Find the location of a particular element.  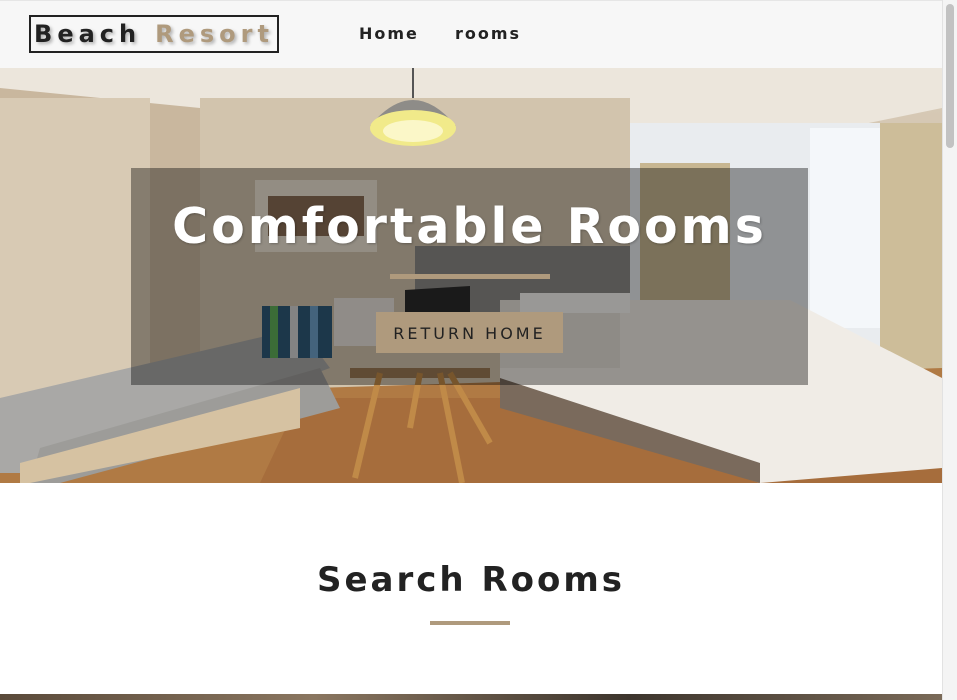

logo-word-beach: Beach is located at coordinates (88, 34).